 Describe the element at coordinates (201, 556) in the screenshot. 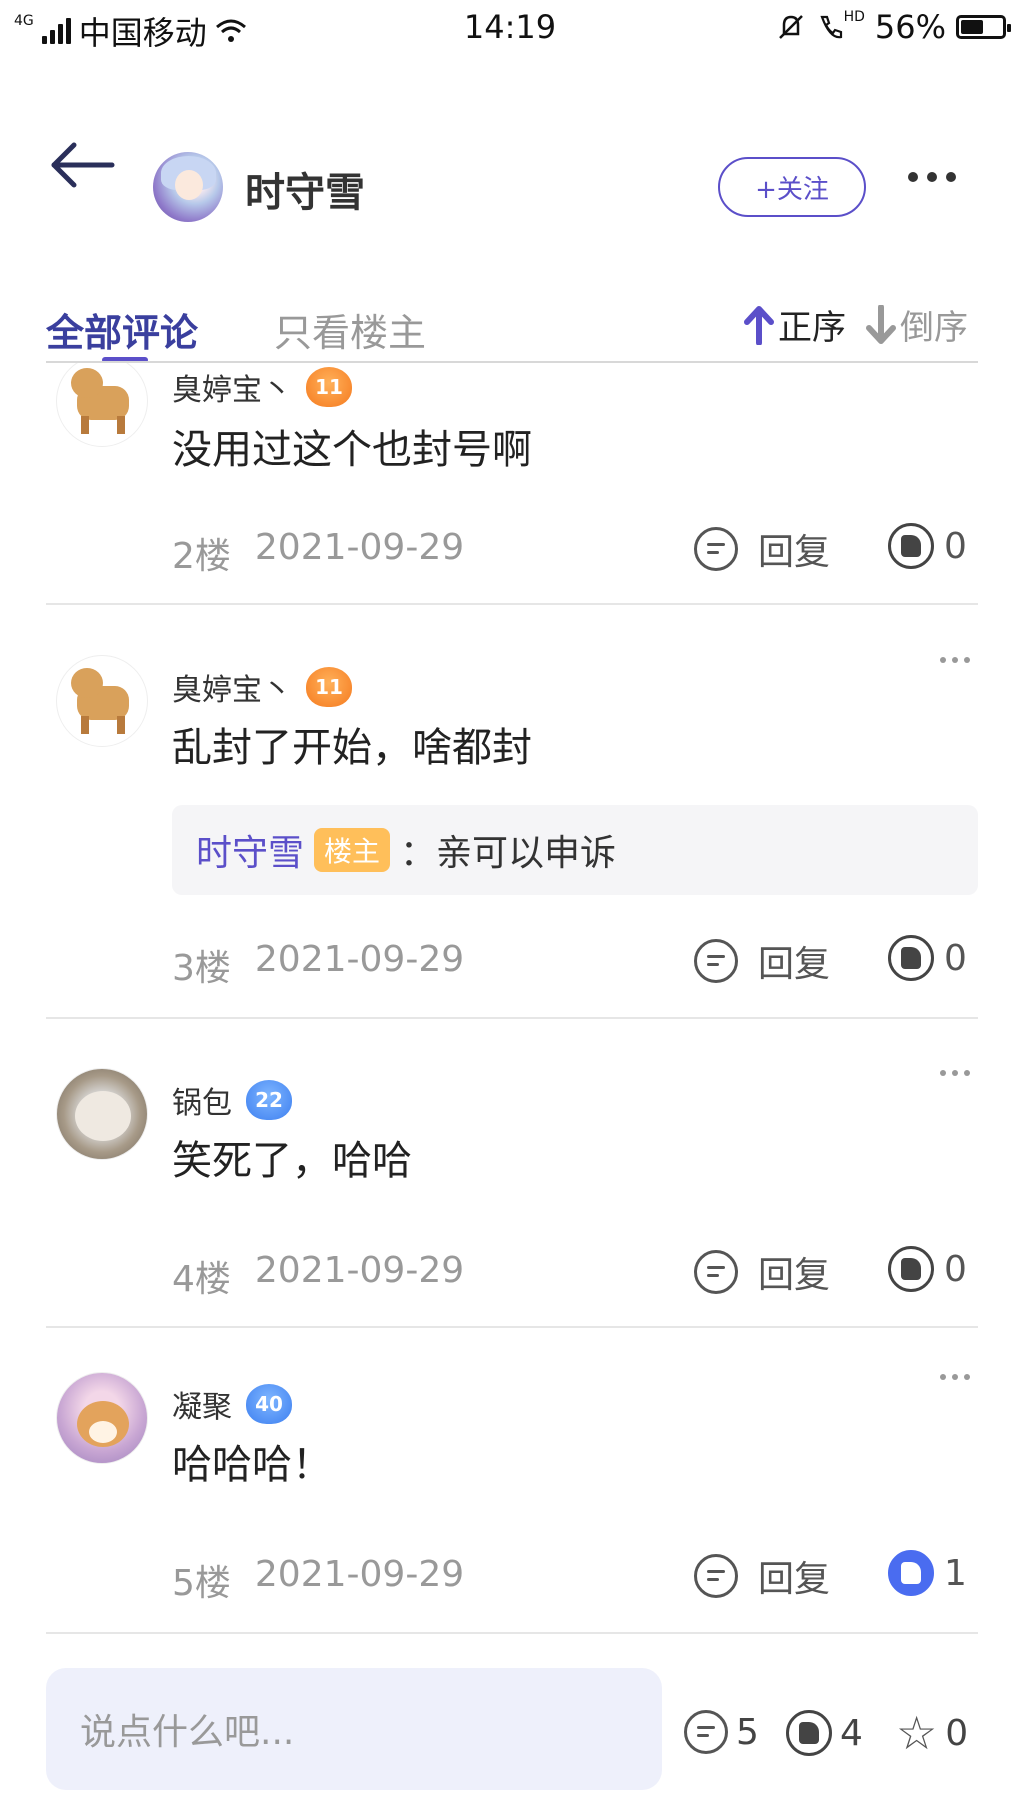

I see `floor-number: 2楼` at that location.